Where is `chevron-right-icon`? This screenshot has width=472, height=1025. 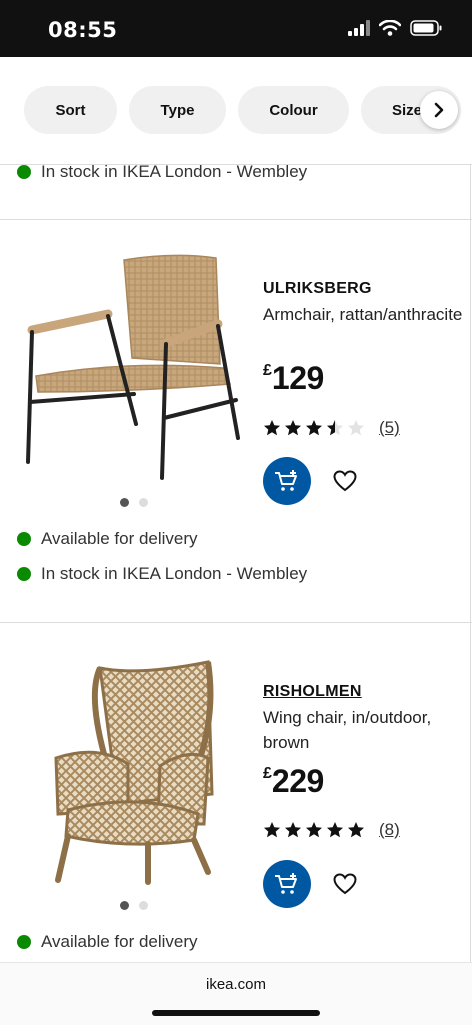 chevron-right-icon is located at coordinates (439, 110).